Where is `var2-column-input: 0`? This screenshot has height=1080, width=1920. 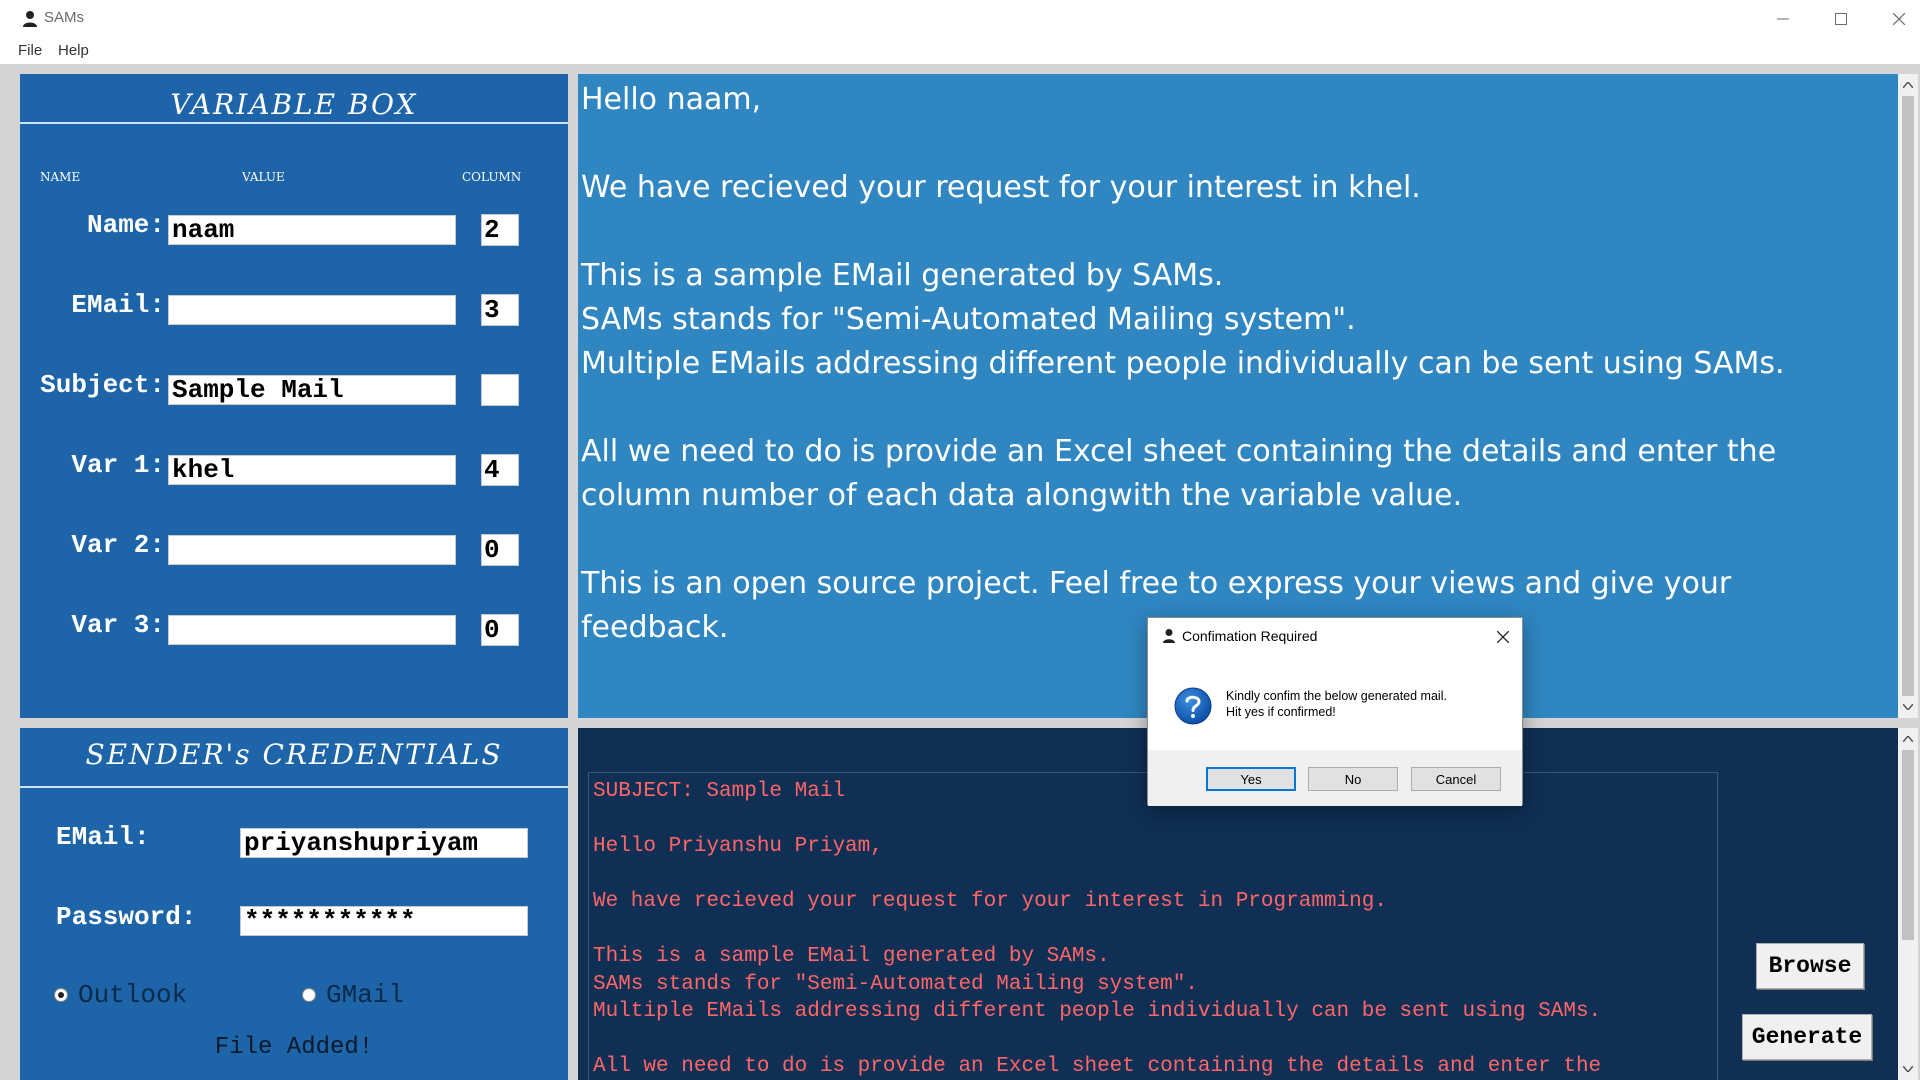
var2-column-input: 0 is located at coordinates (500, 550).